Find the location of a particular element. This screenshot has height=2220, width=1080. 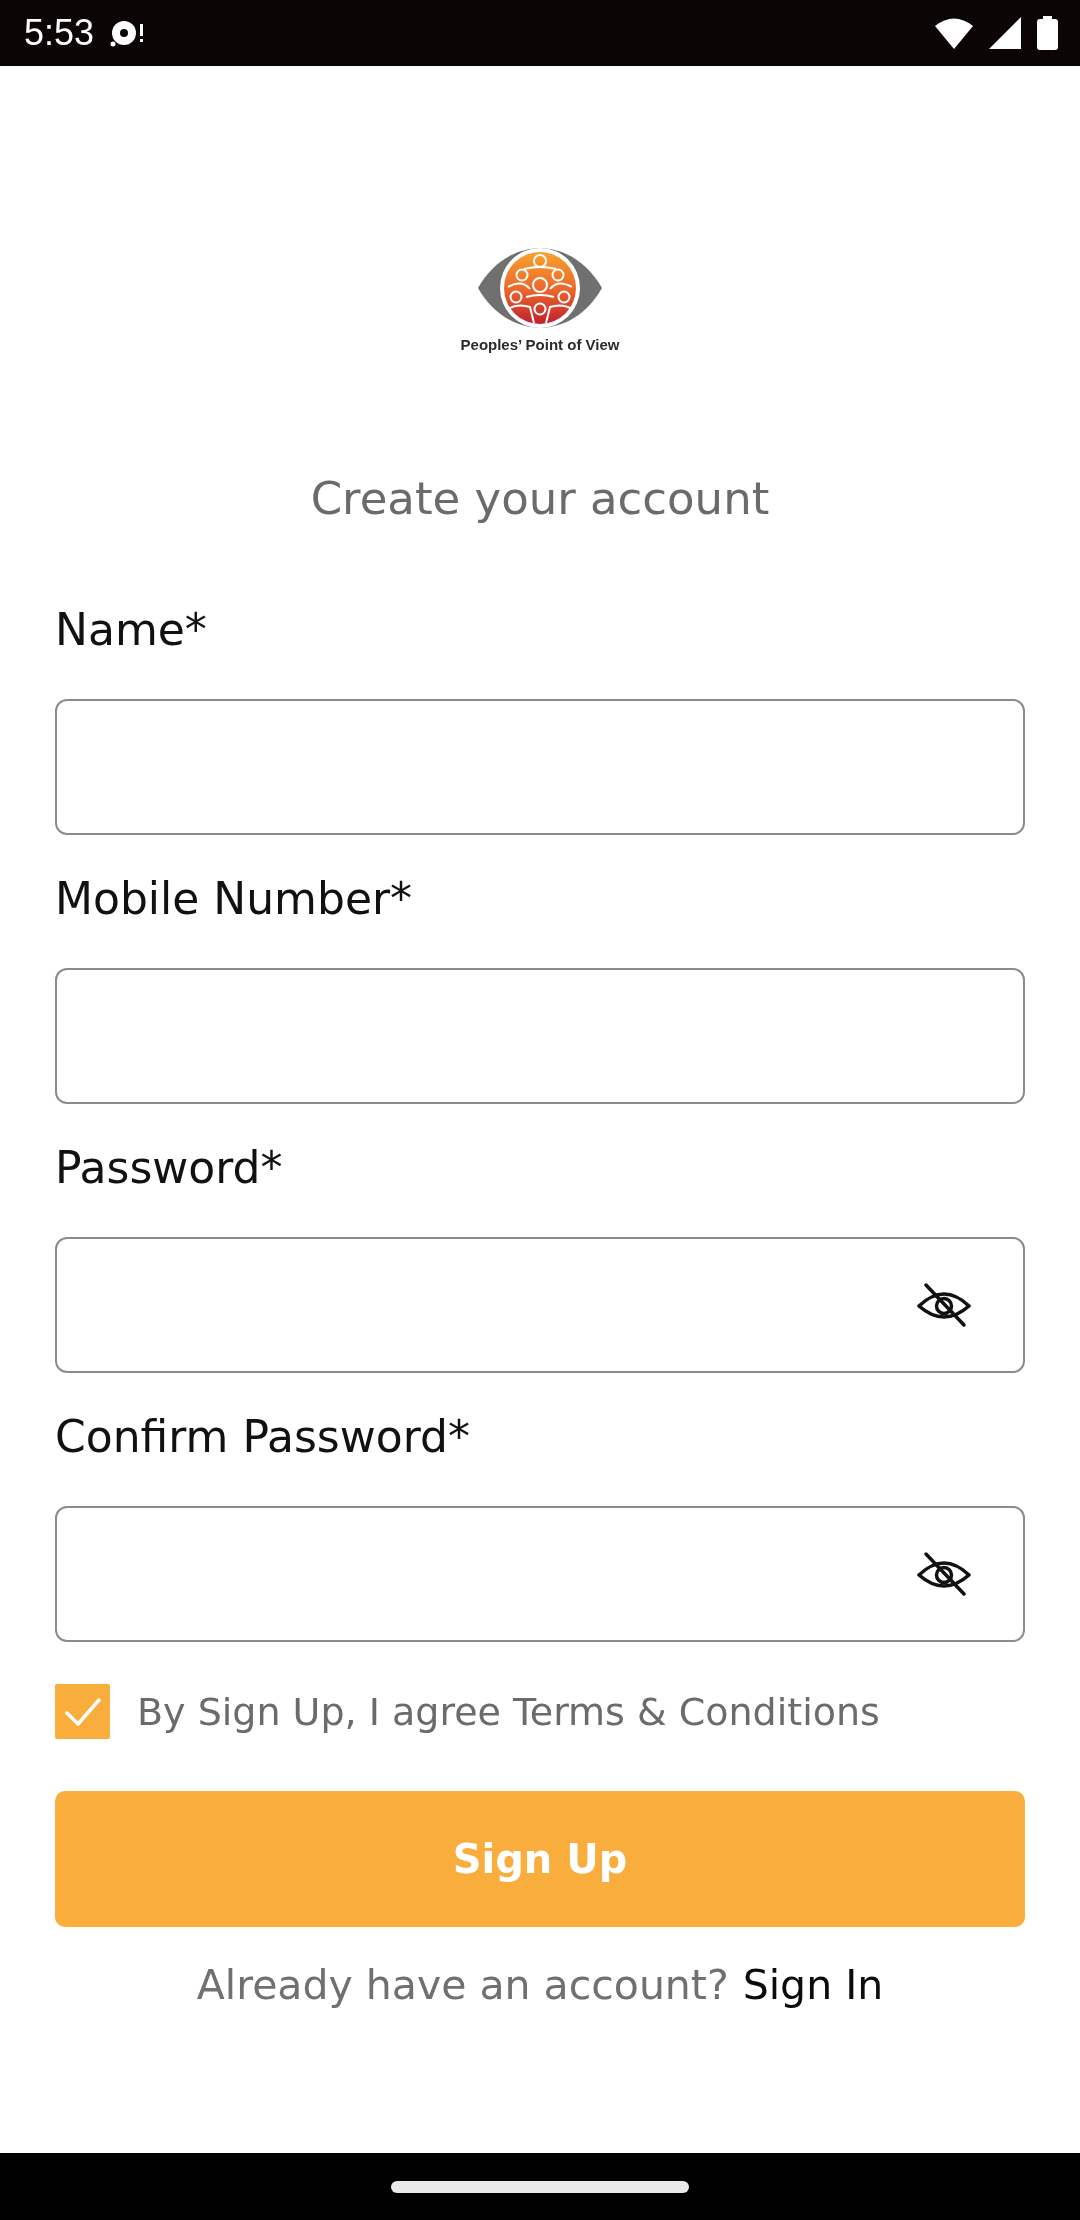

gesture-handle is located at coordinates (540, 2186).